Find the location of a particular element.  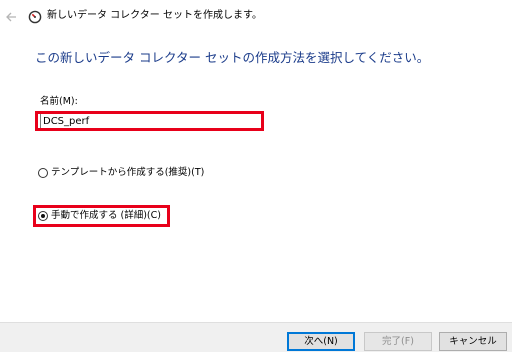

window-title: 新しいデータ コレクター セットを作成します。 is located at coordinates (154, 15).